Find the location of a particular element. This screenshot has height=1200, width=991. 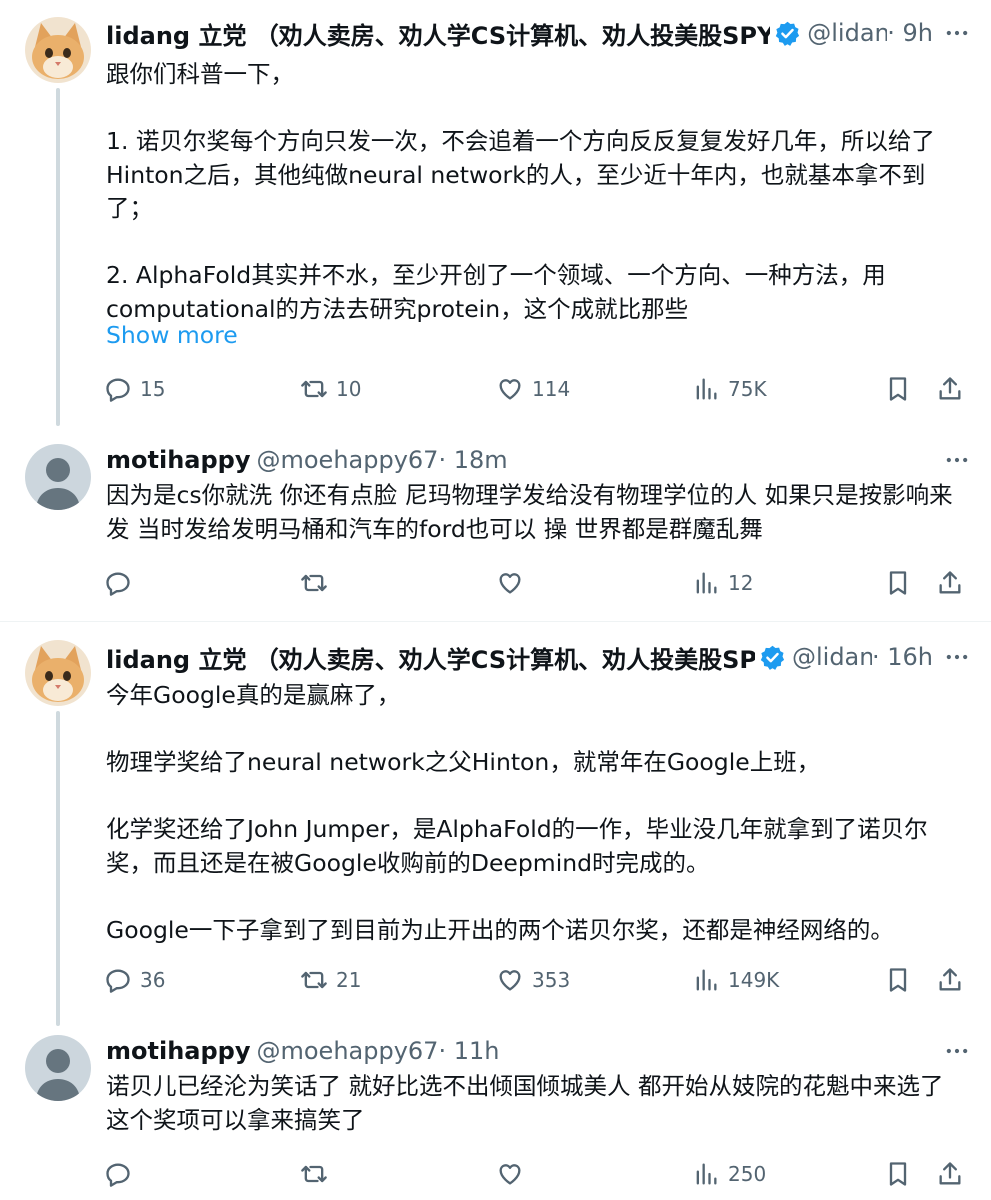

repost-count: 10 is located at coordinates (349, 389).